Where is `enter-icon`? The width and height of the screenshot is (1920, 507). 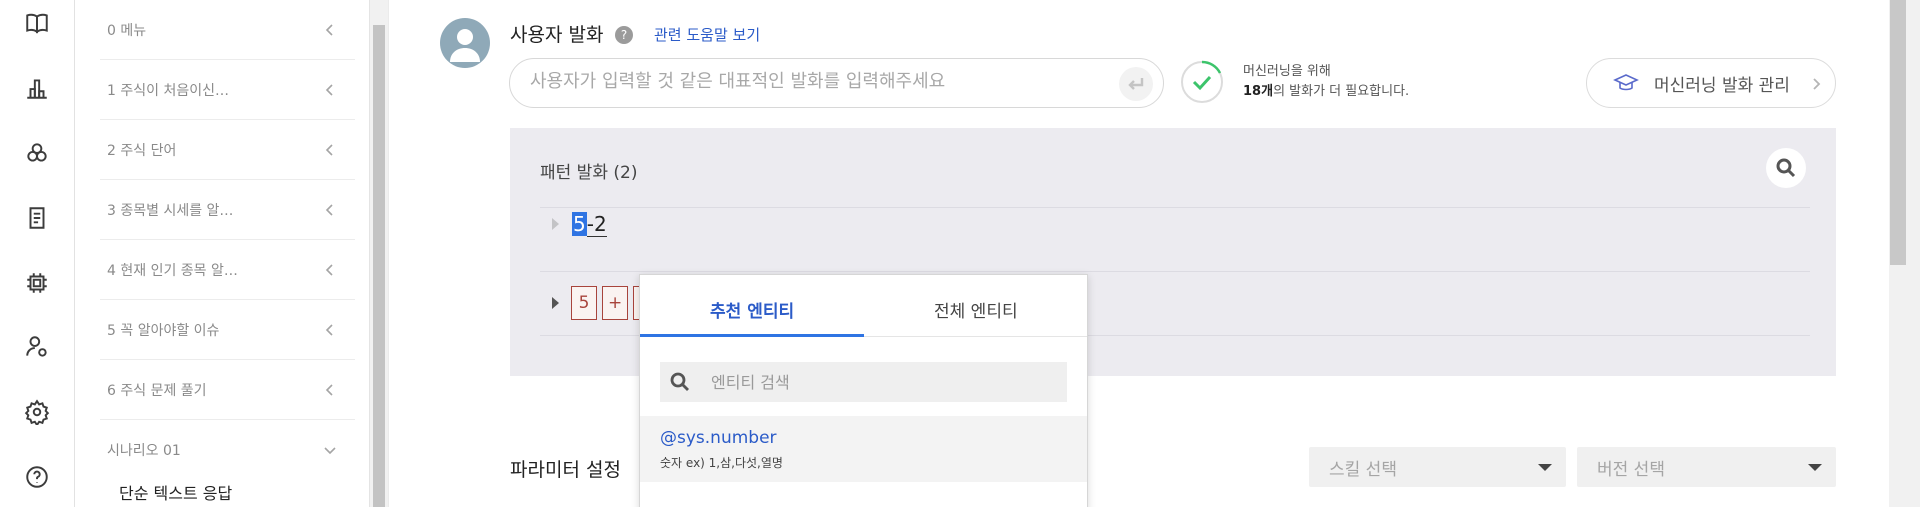
enter-icon is located at coordinates (1136, 84).